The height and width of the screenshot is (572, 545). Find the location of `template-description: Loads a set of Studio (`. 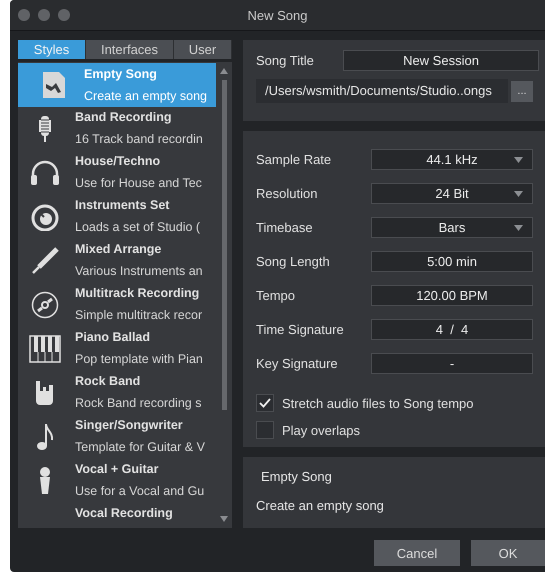

template-description: Loads a set of Studio ( is located at coordinates (137, 227).